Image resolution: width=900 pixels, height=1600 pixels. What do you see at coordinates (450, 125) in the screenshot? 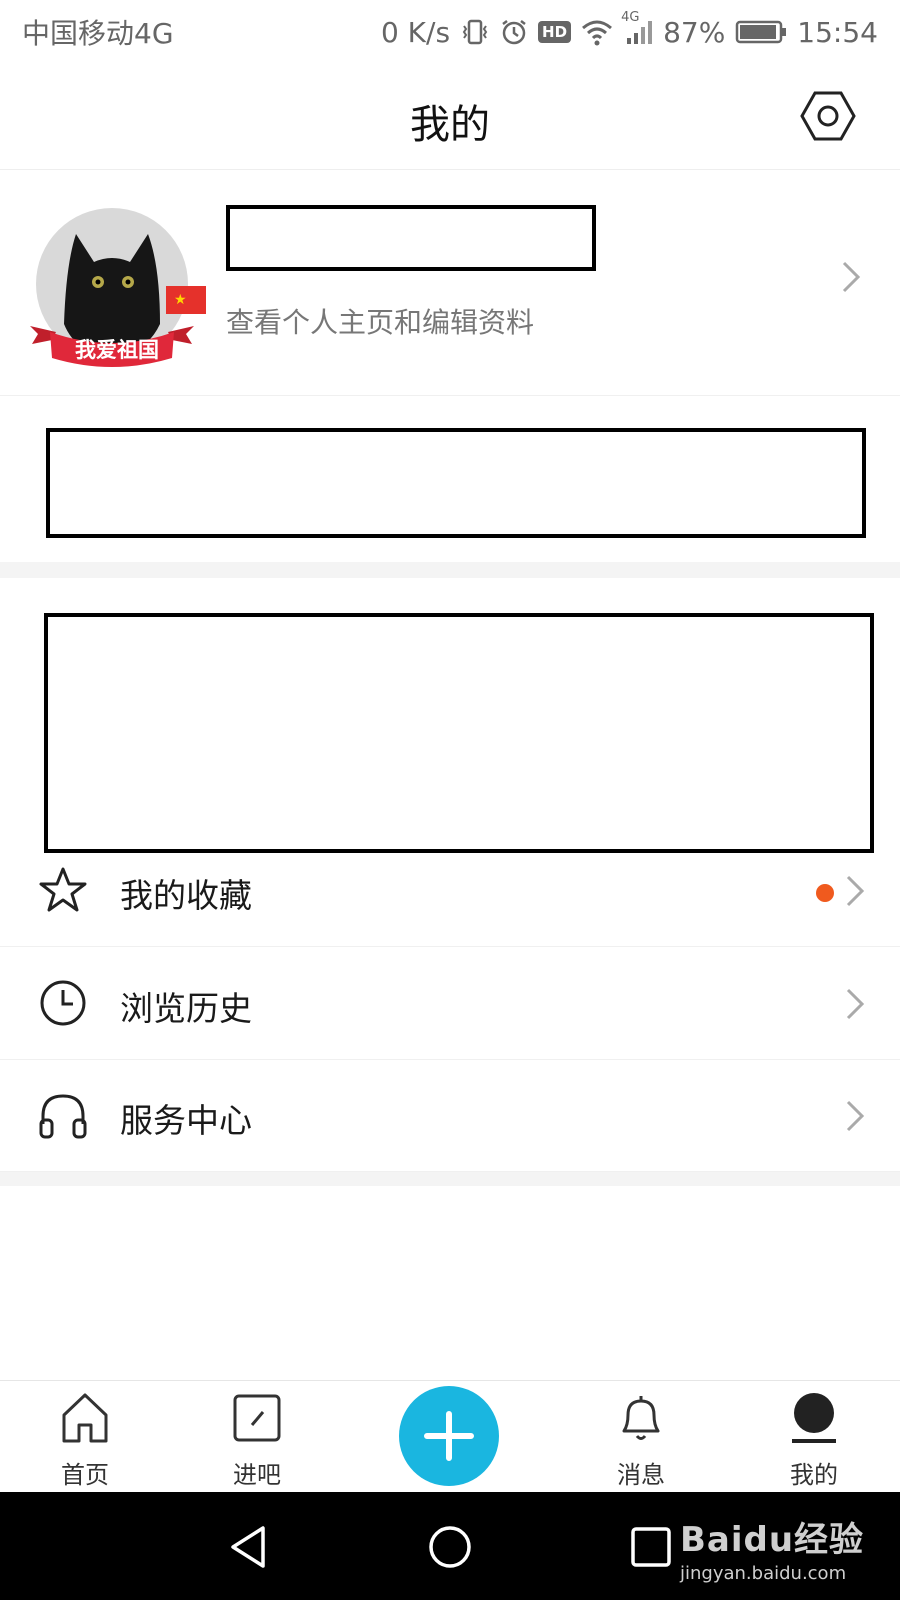
I see `page-title: 我的` at bounding box center [450, 125].